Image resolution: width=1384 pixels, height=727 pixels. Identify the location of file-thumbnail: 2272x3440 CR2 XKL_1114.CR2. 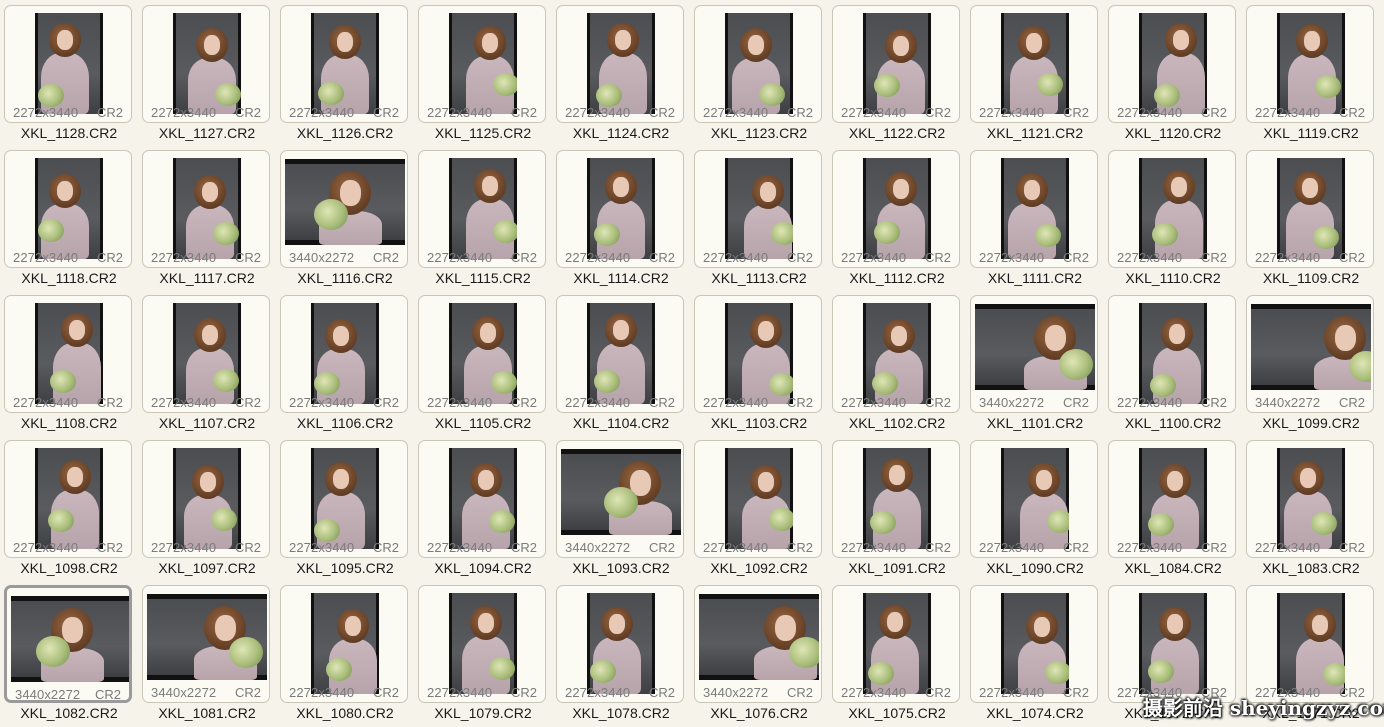
(619, 219).